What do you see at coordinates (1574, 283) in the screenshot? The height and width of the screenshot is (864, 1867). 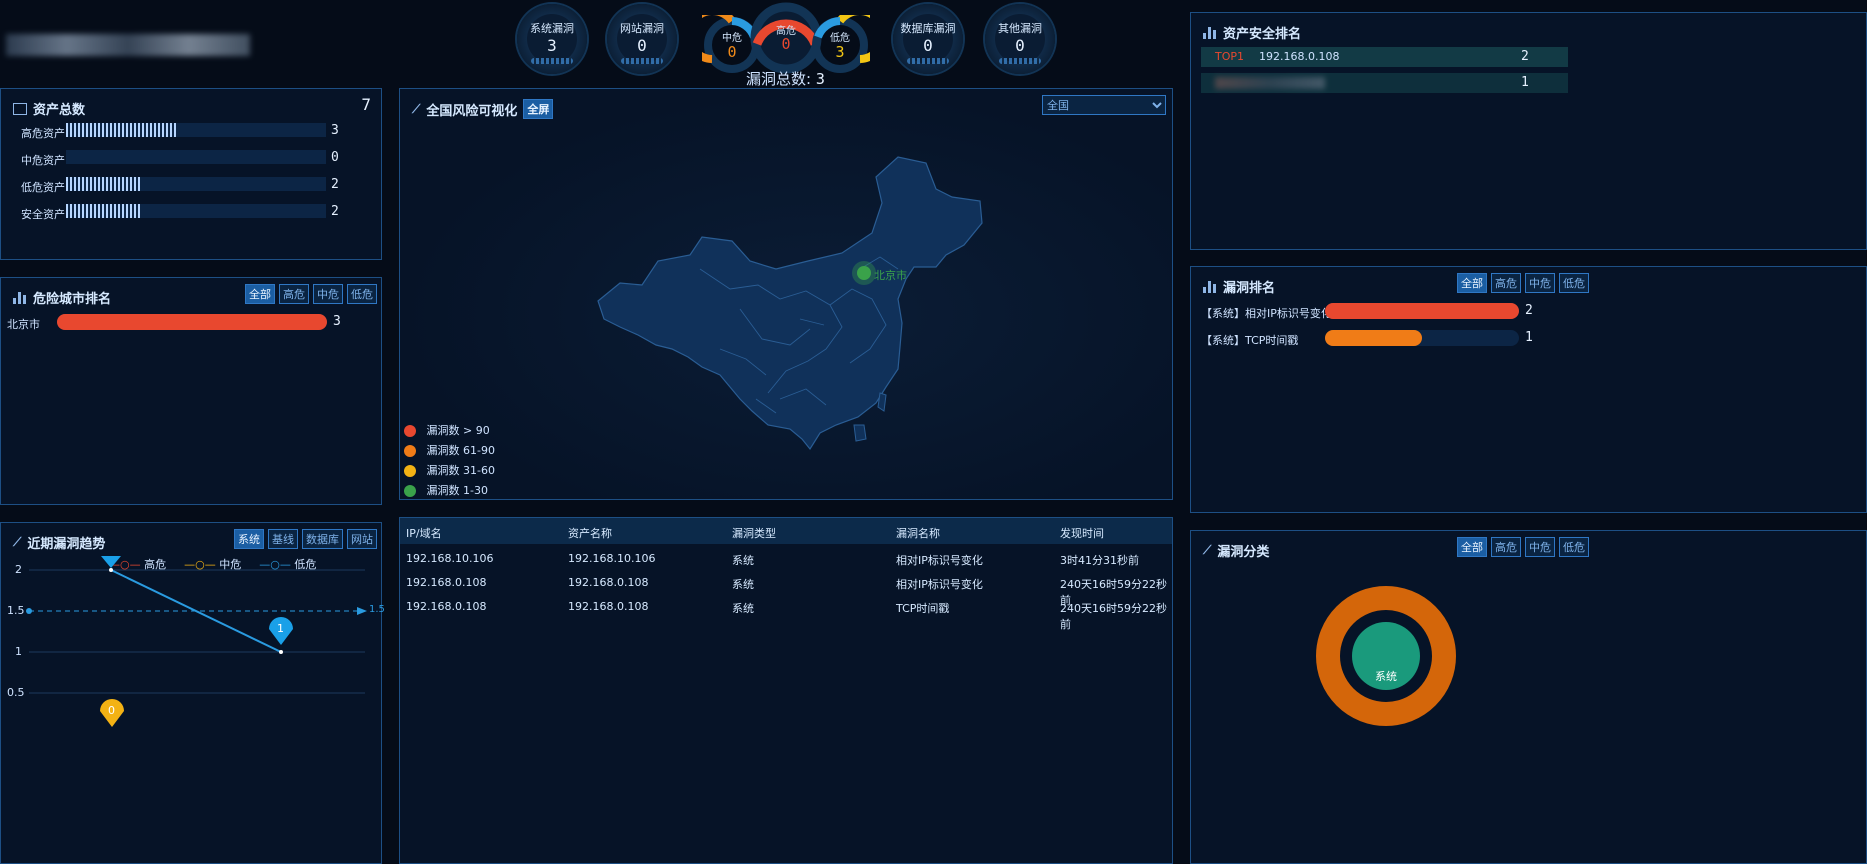 I see `vuln-filter-low-button: 低危` at bounding box center [1574, 283].